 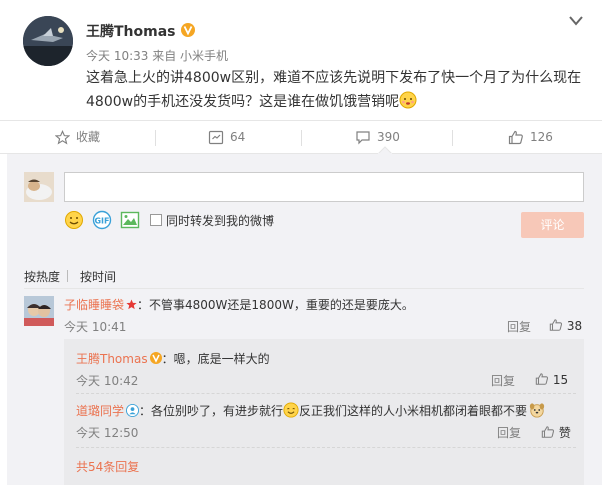 I want to click on my-avatar, so click(x=39, y=187).